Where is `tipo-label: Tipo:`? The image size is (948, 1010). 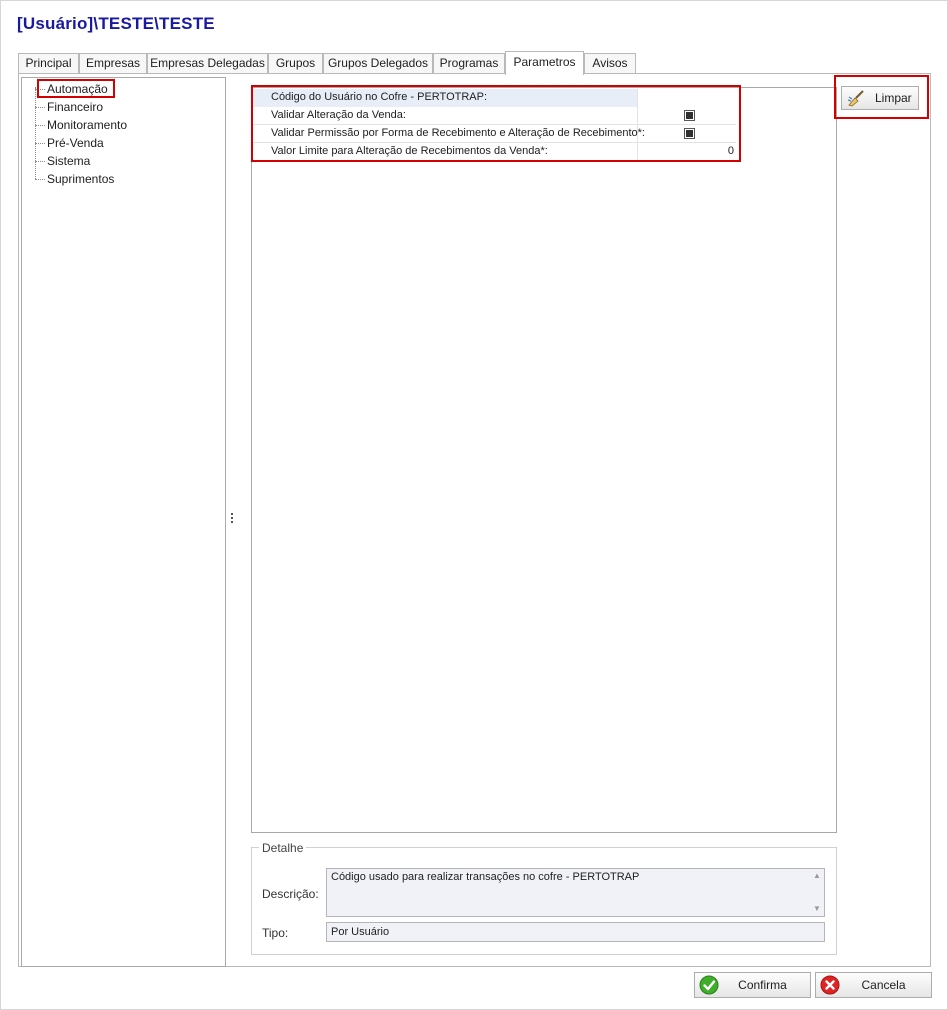 tipo-label: Tipo: is located at coordinates (275, 933).